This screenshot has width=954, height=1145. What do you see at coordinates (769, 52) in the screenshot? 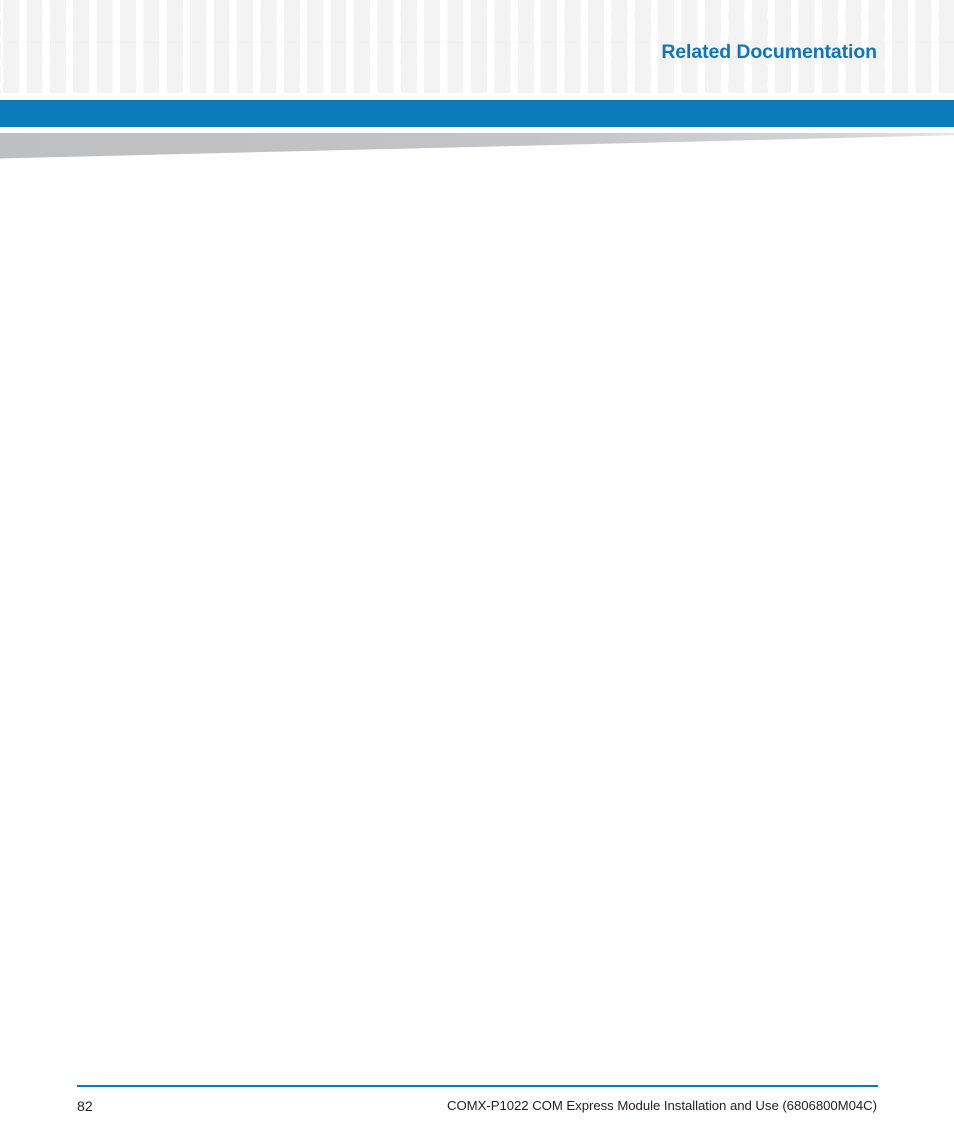
I see `page-title: Related Documentation` at bounding box center [769, 52].